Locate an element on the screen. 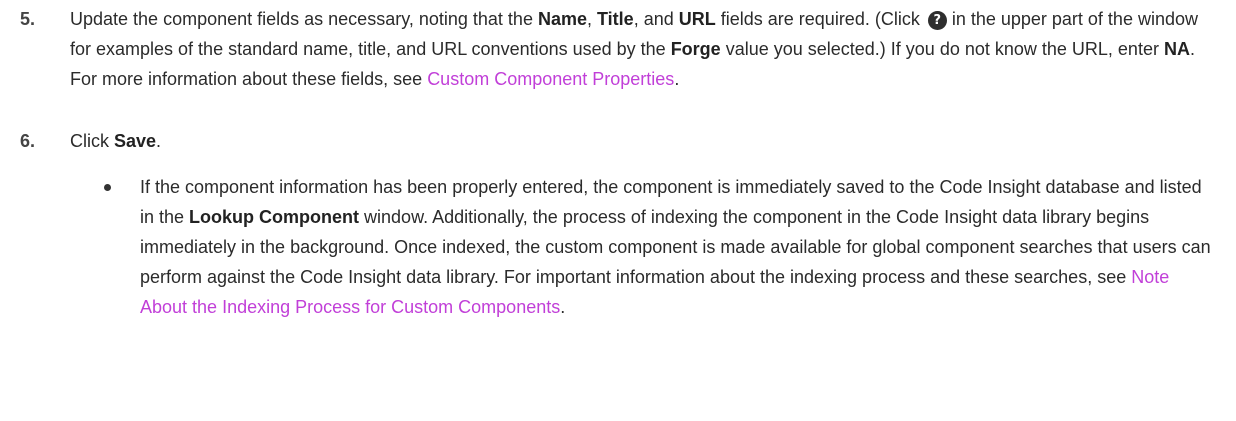 The height and width of the screenshot is (421, 1236). field-name-label: Name is located at coordinates (562, 19).